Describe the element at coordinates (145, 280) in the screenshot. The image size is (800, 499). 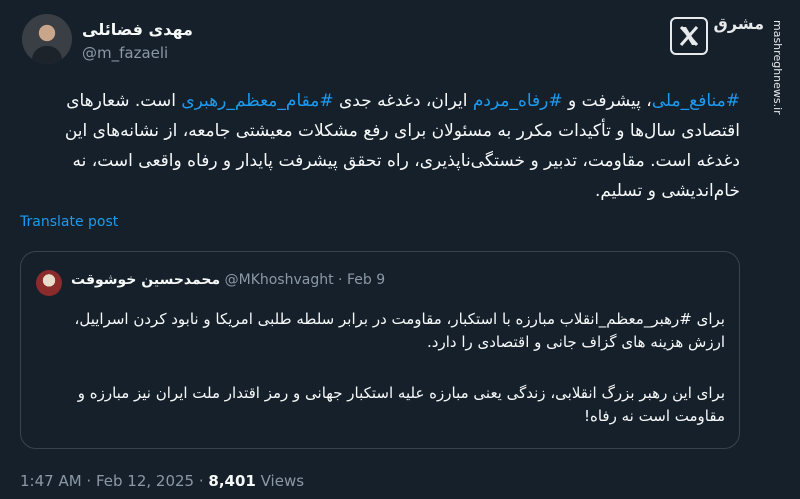
I see `quote-display-name: محمدحسین خوشوقت` at that location.